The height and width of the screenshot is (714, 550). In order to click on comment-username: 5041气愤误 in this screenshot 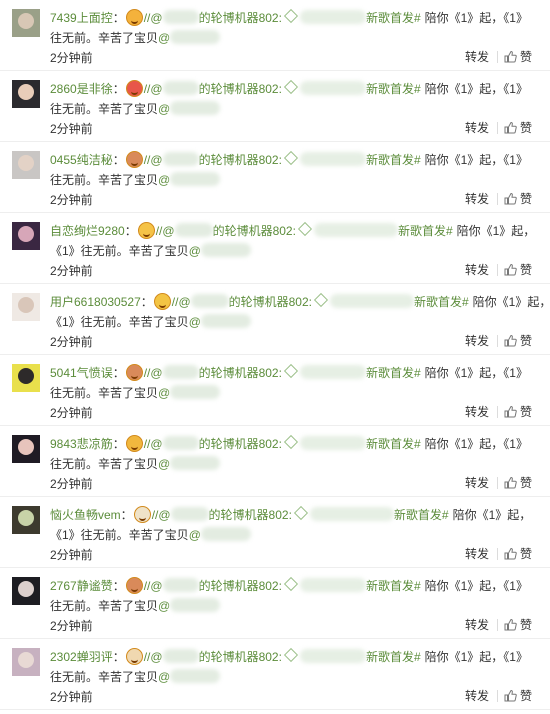, I will do `click(81, 373)`.